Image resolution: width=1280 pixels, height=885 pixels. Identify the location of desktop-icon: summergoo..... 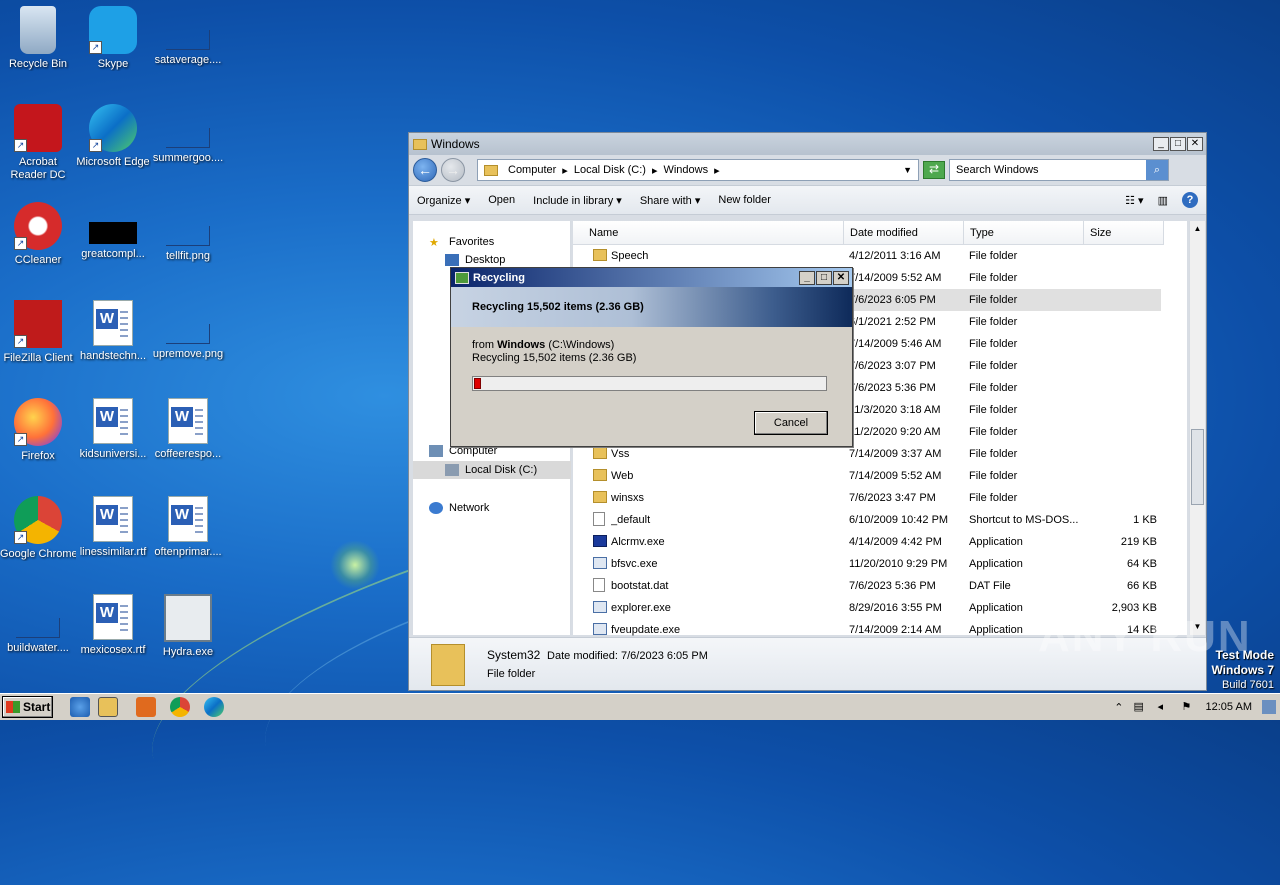
(188, 134).